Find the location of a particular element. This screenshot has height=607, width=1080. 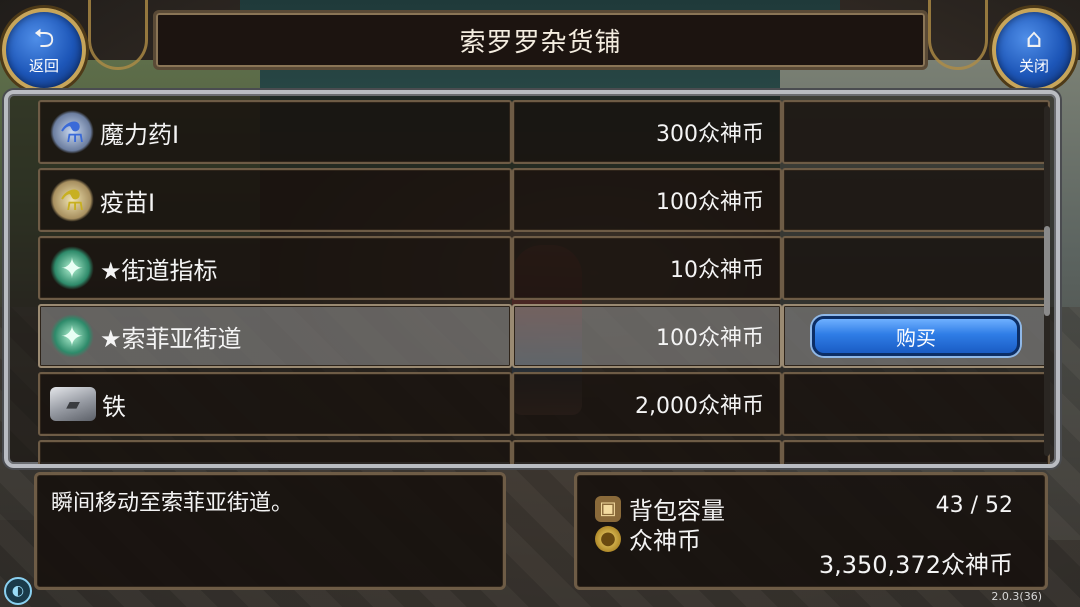

buy-button: 购买 is located at coordinates (916, 336).